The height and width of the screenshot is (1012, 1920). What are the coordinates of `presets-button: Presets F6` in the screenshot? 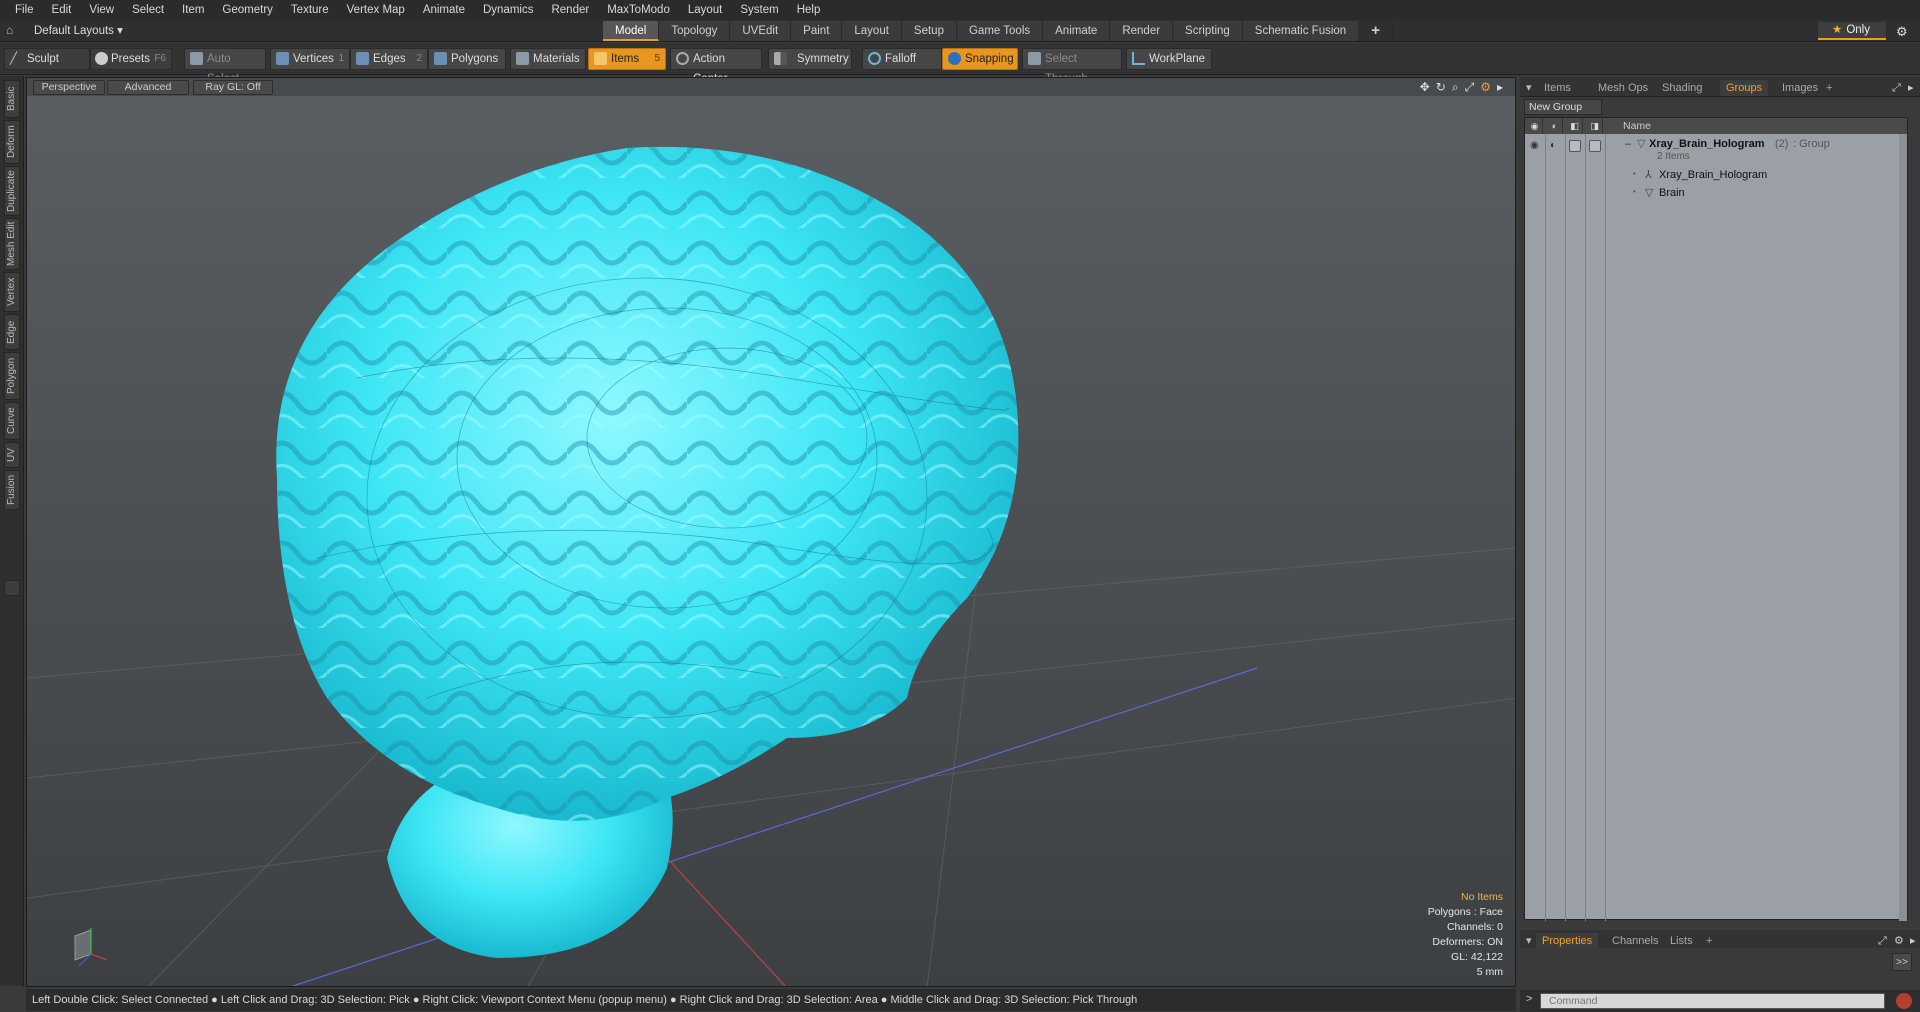 It's located at (131, 59).